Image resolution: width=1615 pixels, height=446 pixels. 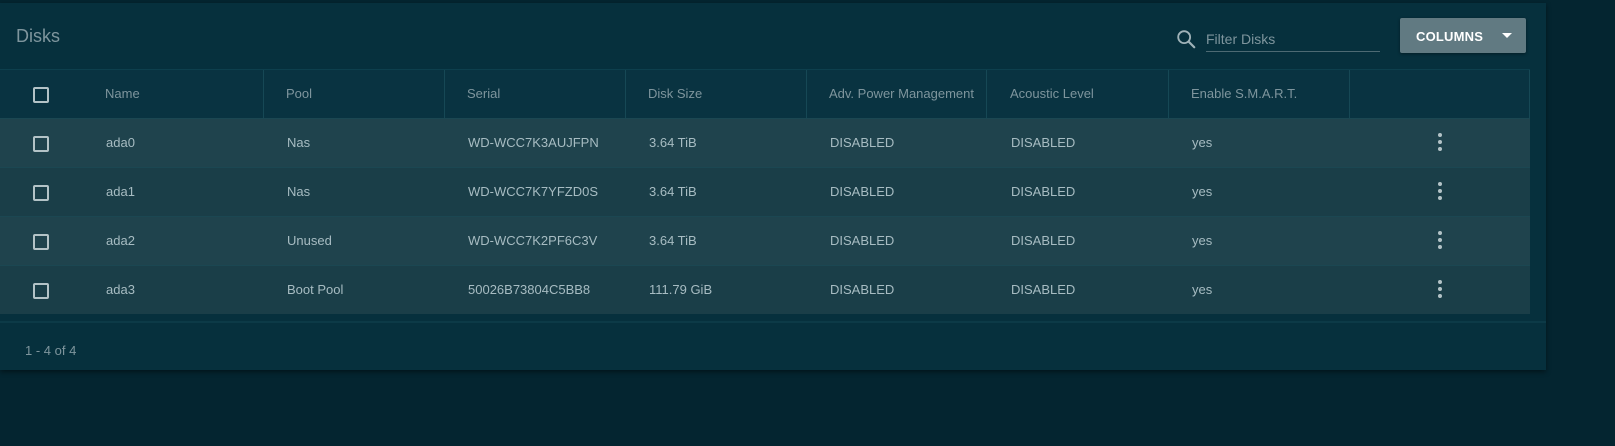 I want to click on columns-button-label: COLUMNS, so click(x=1450, y=36).